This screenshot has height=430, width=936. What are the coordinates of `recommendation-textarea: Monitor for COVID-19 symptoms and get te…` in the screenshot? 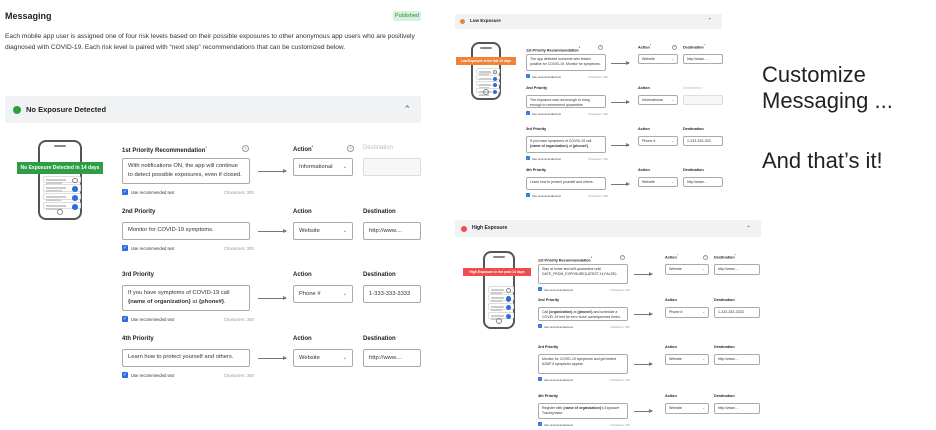 It's located at (583, 364).